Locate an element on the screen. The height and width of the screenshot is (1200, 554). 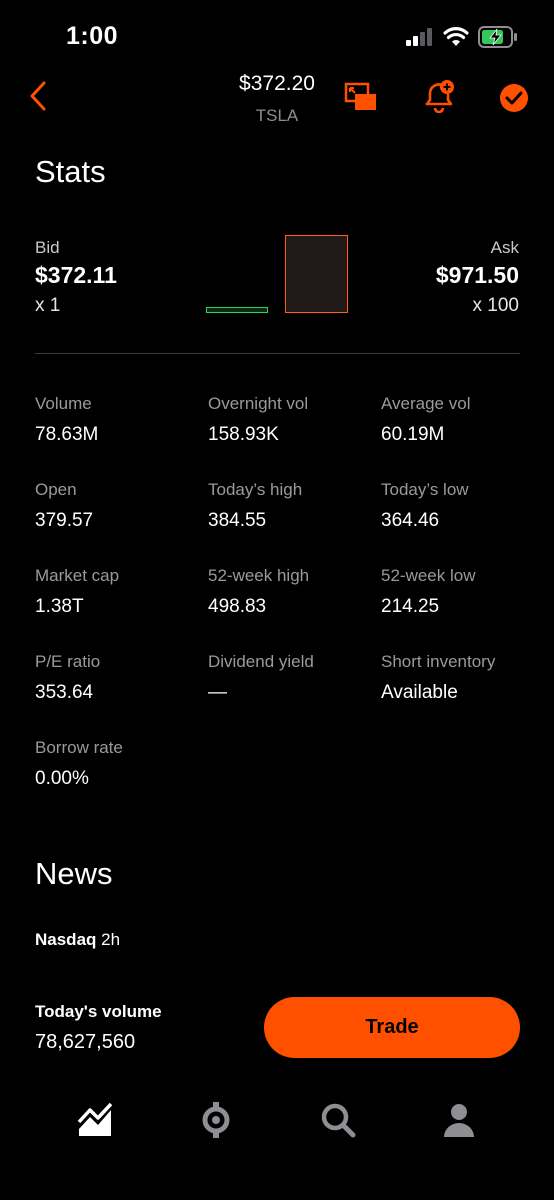
stats-title: Stats is located at coordinates (70, 171).